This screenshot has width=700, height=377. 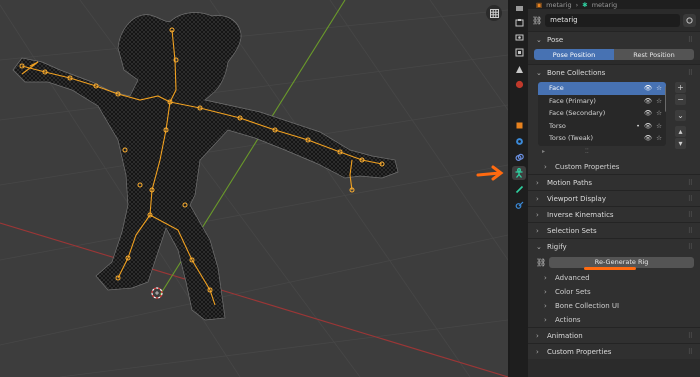 What do you see at coordinates (680, 99) in the screenshot?
I see `remove-collection-button: −` at bounding box center [680, 99].